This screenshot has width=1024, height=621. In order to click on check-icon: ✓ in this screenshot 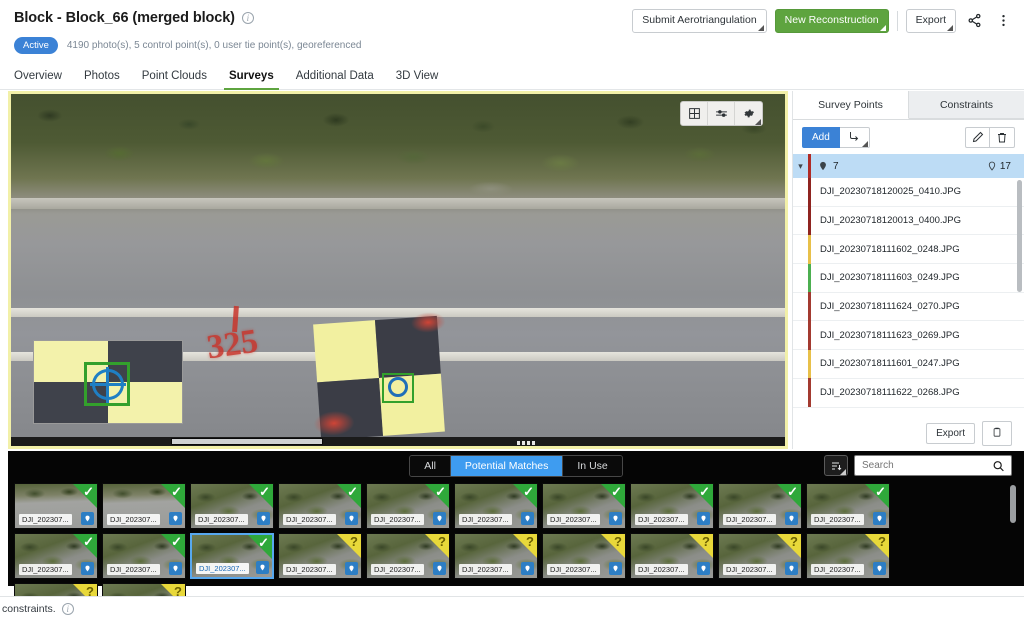, I will do `click(88, 541)`.